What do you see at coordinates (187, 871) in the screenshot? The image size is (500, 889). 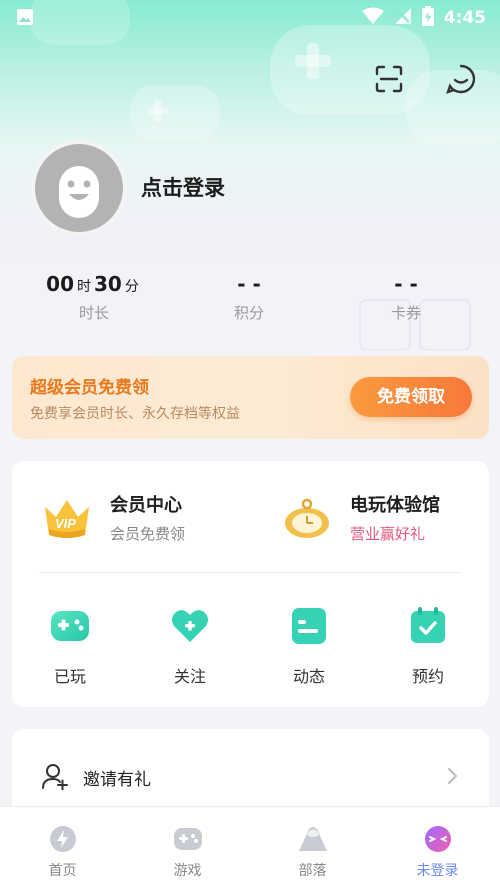 I see `tab-label: 游戏` at bounding box center [187, 871].